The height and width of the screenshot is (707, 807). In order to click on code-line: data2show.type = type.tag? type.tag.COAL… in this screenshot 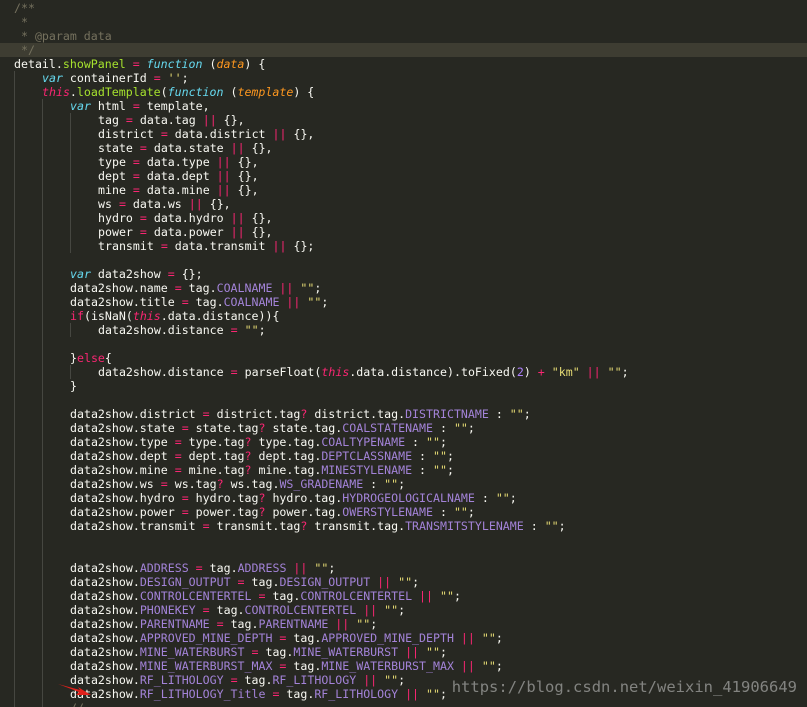, I will do `click(410, 442)`.